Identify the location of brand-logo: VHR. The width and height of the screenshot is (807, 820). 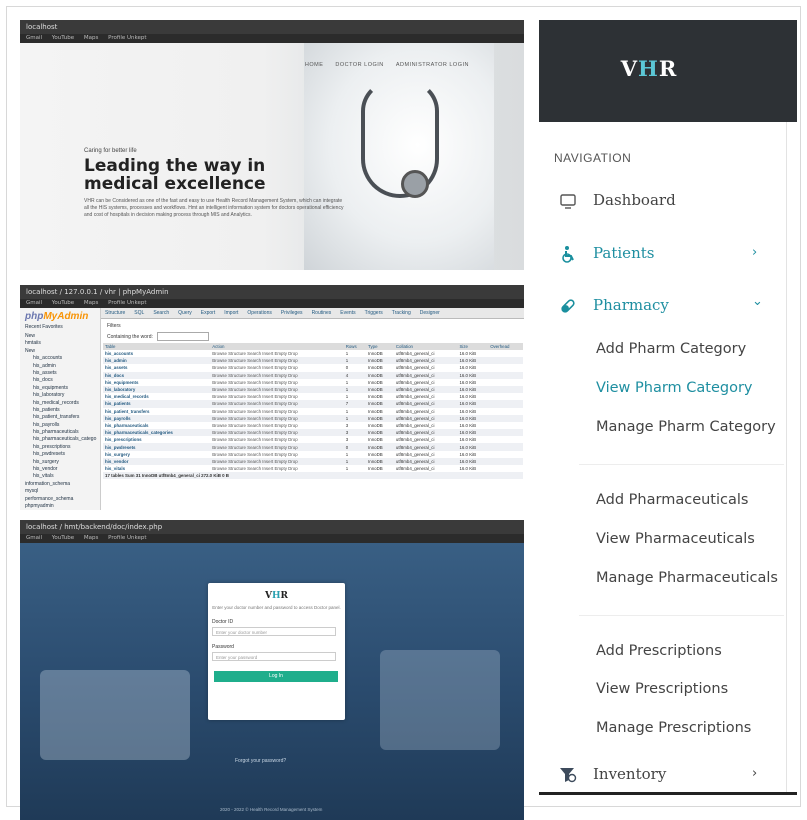
(649, 68).